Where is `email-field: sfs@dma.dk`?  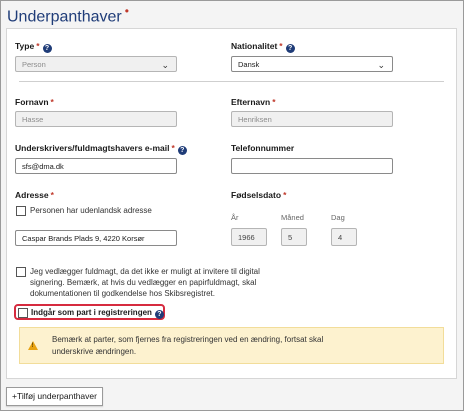 email-field: sfs@dma.dk is located at coordinates (96, 166).